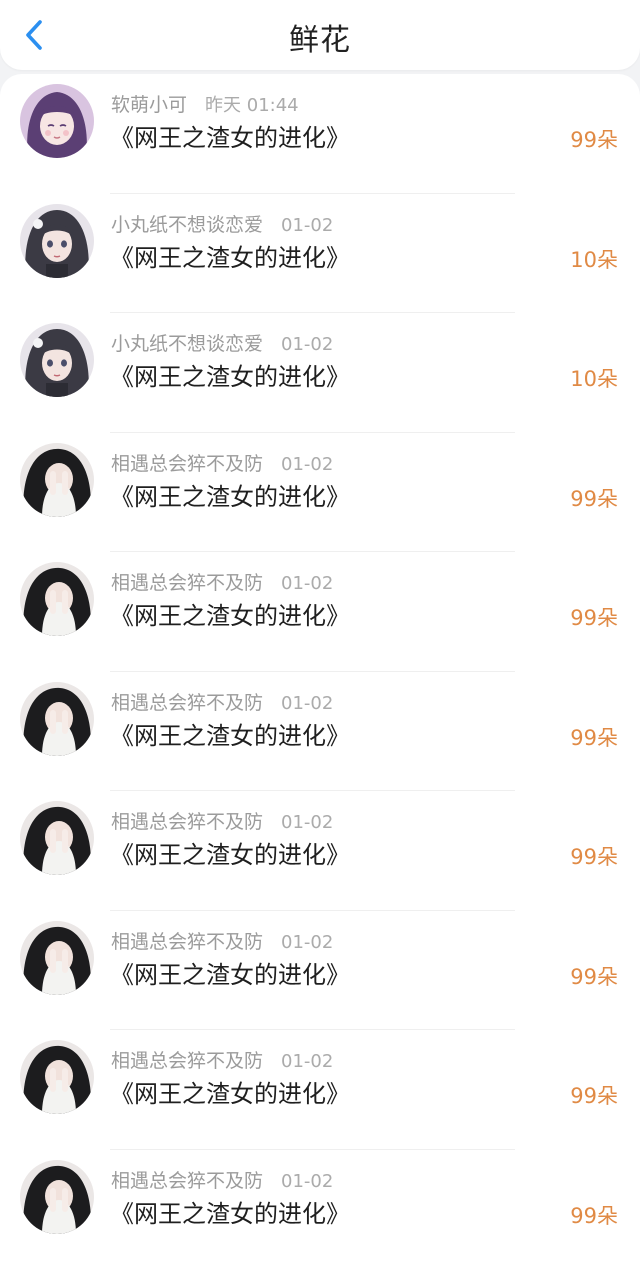 Image resolution: width=640 pixels, height=1262 pixels. I want to click on timestamp: 昨天 01:44, so click(252, 105).